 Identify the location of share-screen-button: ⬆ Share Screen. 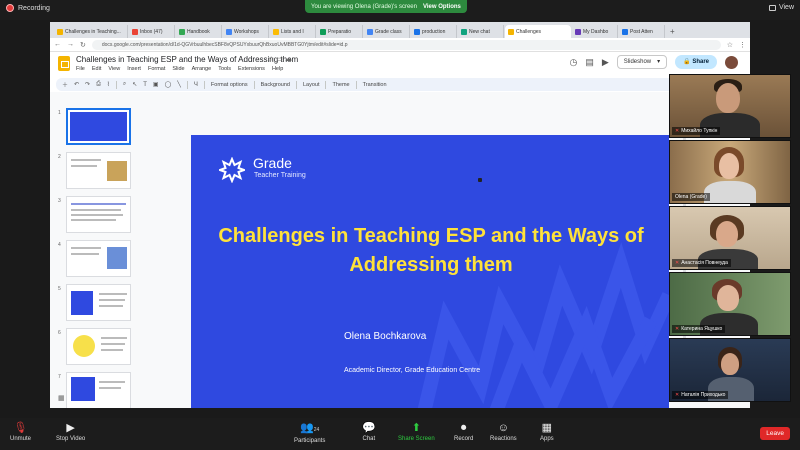
(416, 432).